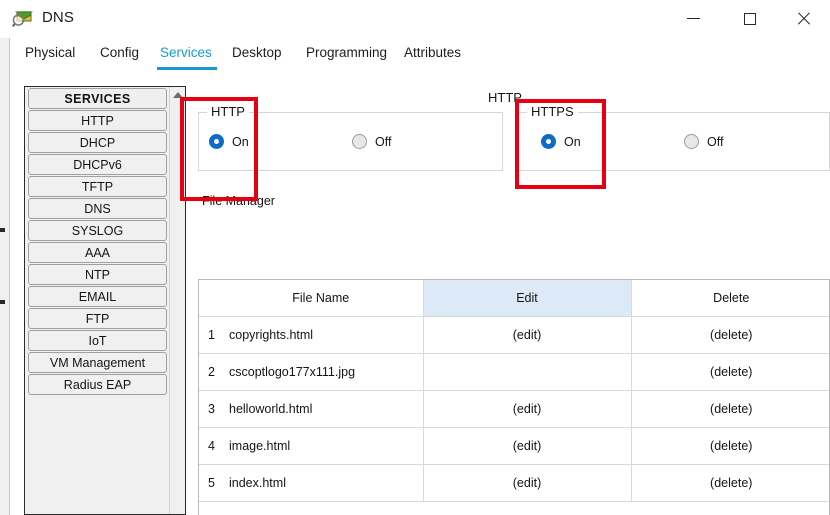  I want to click on sidebar-item-dhcp: DHCP, so click(97, 142).